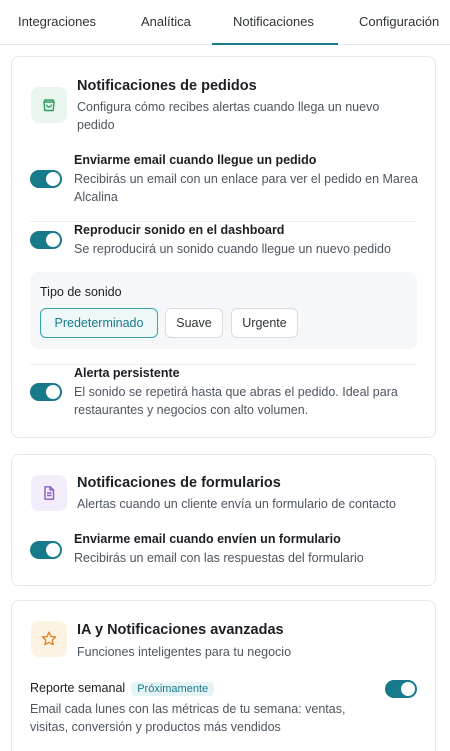 Image resolution: width=450 pixels, height=751 pixels. I want to click on document-icon, so click(49, 493).